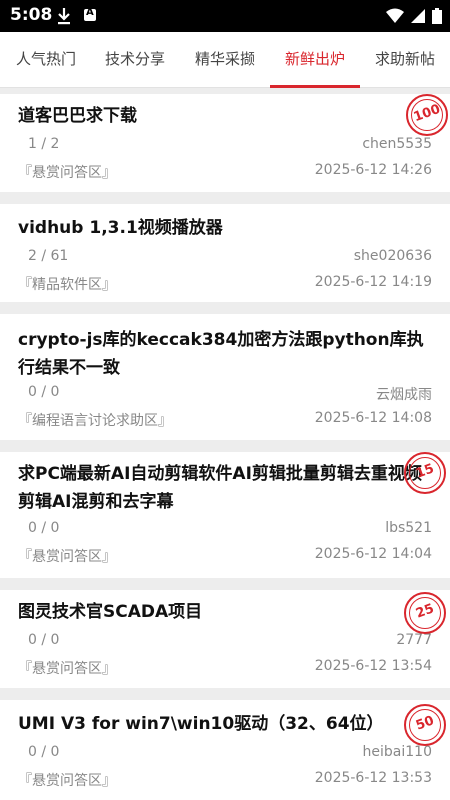 This screenshot has width=450, height=800. What do you see at coordinates (95, 420) in the screenshot?
I see `post-forum: 『编程语言讨论求助区』` at bounding box center [95, 420].